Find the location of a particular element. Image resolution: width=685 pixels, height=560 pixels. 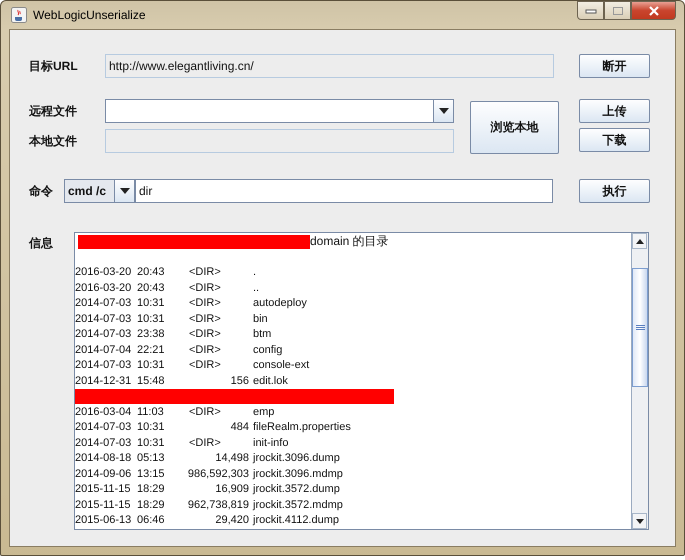

down-arrow-icon is located at coordinates (640, 521).